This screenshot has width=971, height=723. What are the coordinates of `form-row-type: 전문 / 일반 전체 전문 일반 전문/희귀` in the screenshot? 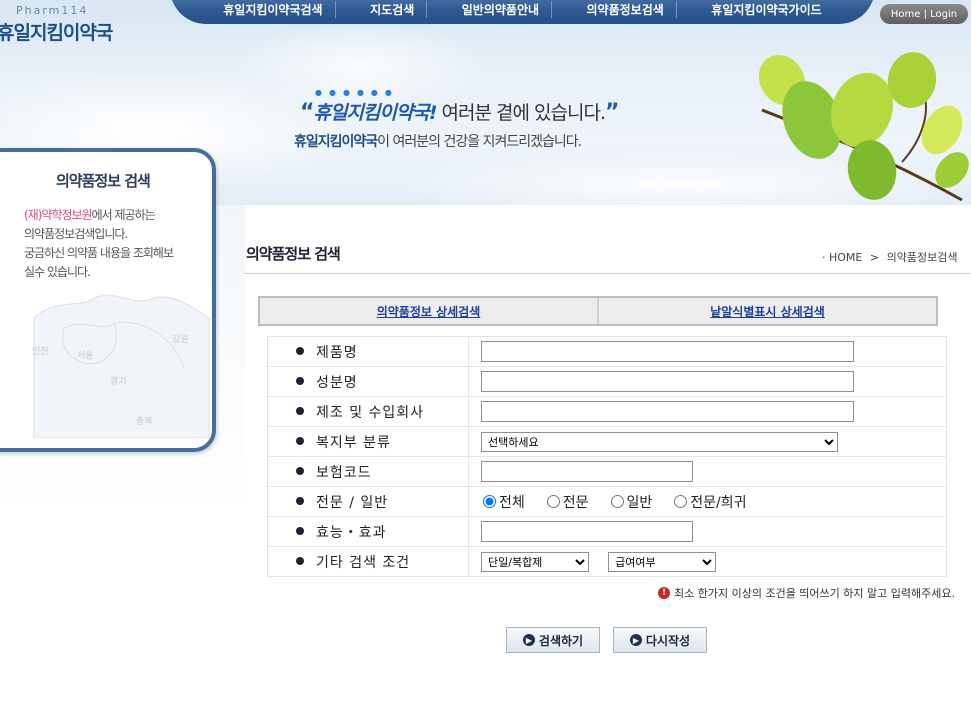 It's located at (607, 501).